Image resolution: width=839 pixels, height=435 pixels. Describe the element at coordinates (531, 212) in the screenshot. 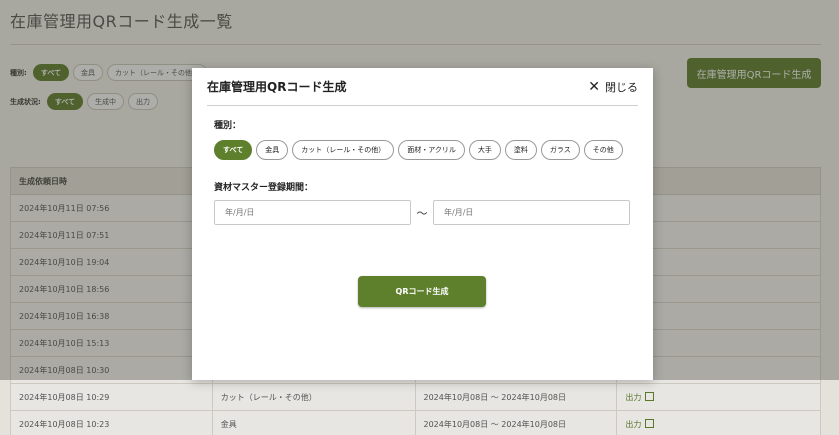

I see `date-to-input` at that location.